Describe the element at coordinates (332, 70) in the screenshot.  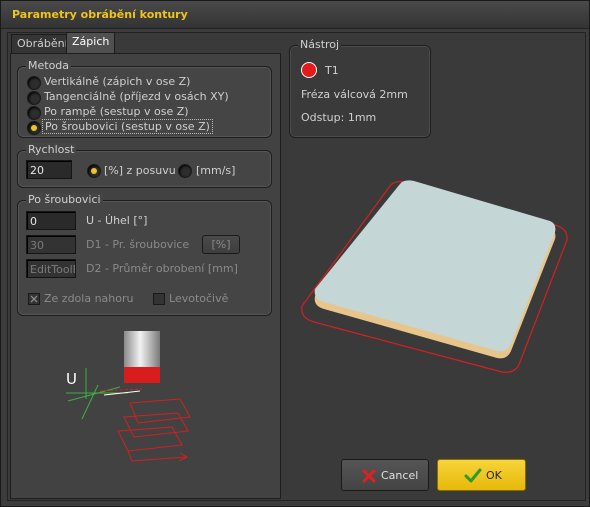
I see `tool-id: T1` at that location.